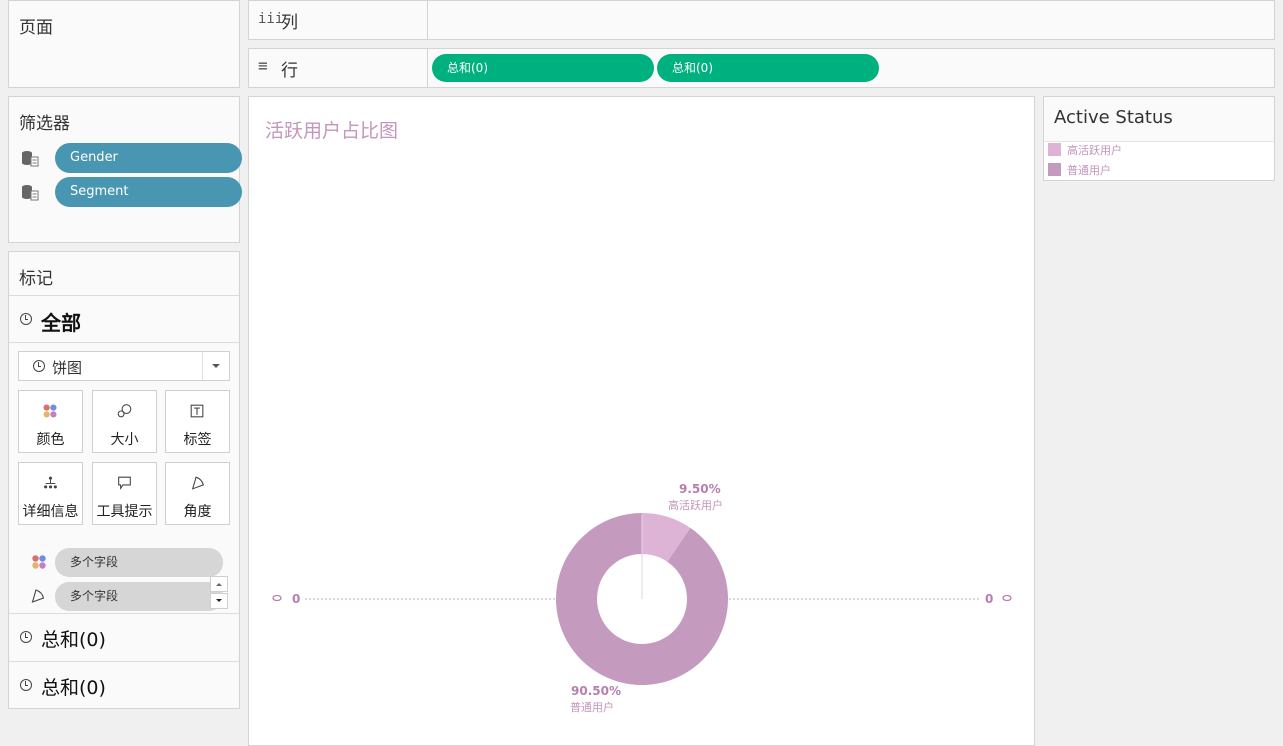  Describe the element at coordinates (124, 342) in the screenshot. I see `divider` at that location.